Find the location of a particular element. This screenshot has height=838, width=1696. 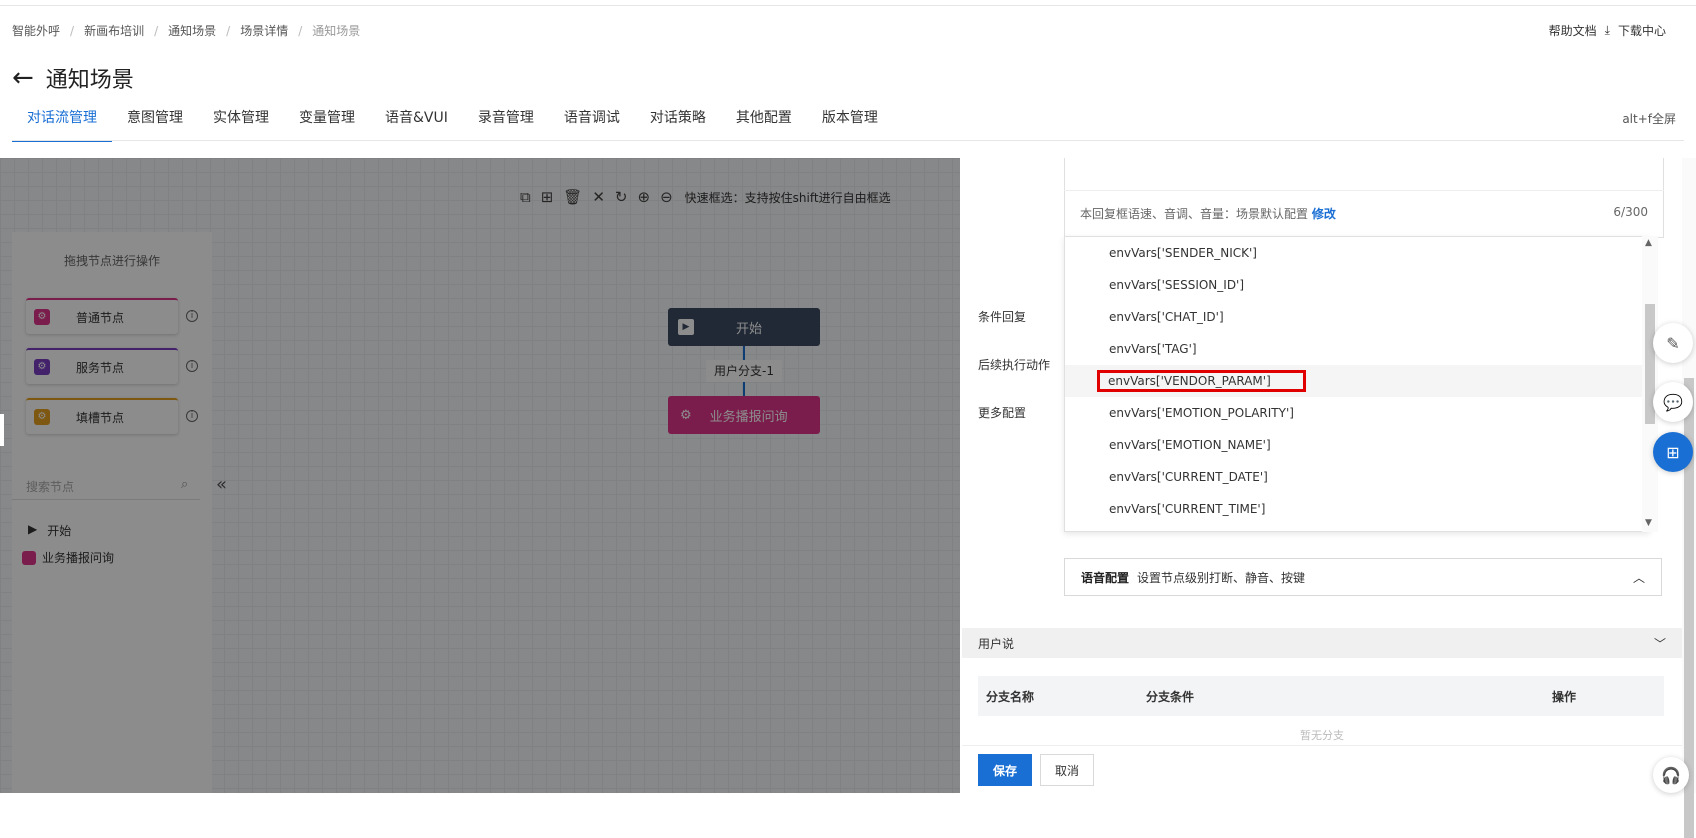

dropdown-option: envVars['CURRENT_DATE'] is located at coordinates (1357, 477).